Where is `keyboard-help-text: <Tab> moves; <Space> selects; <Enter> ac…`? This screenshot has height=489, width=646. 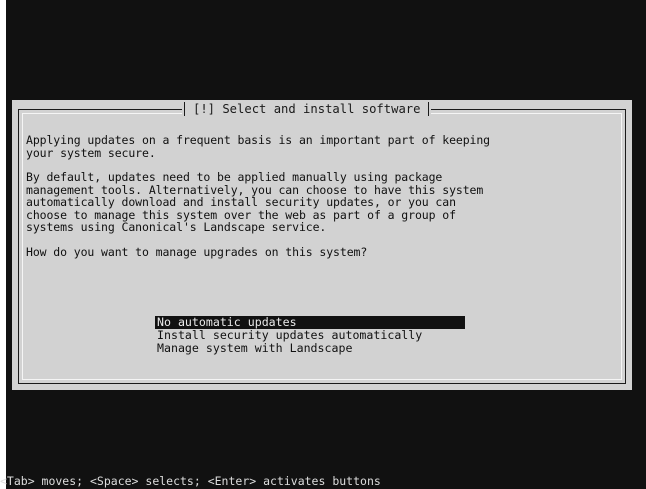 keyboard-help-text: <Tab> moves; <Space> selects; <Enter> ac… is located at coordinates (190, 481).